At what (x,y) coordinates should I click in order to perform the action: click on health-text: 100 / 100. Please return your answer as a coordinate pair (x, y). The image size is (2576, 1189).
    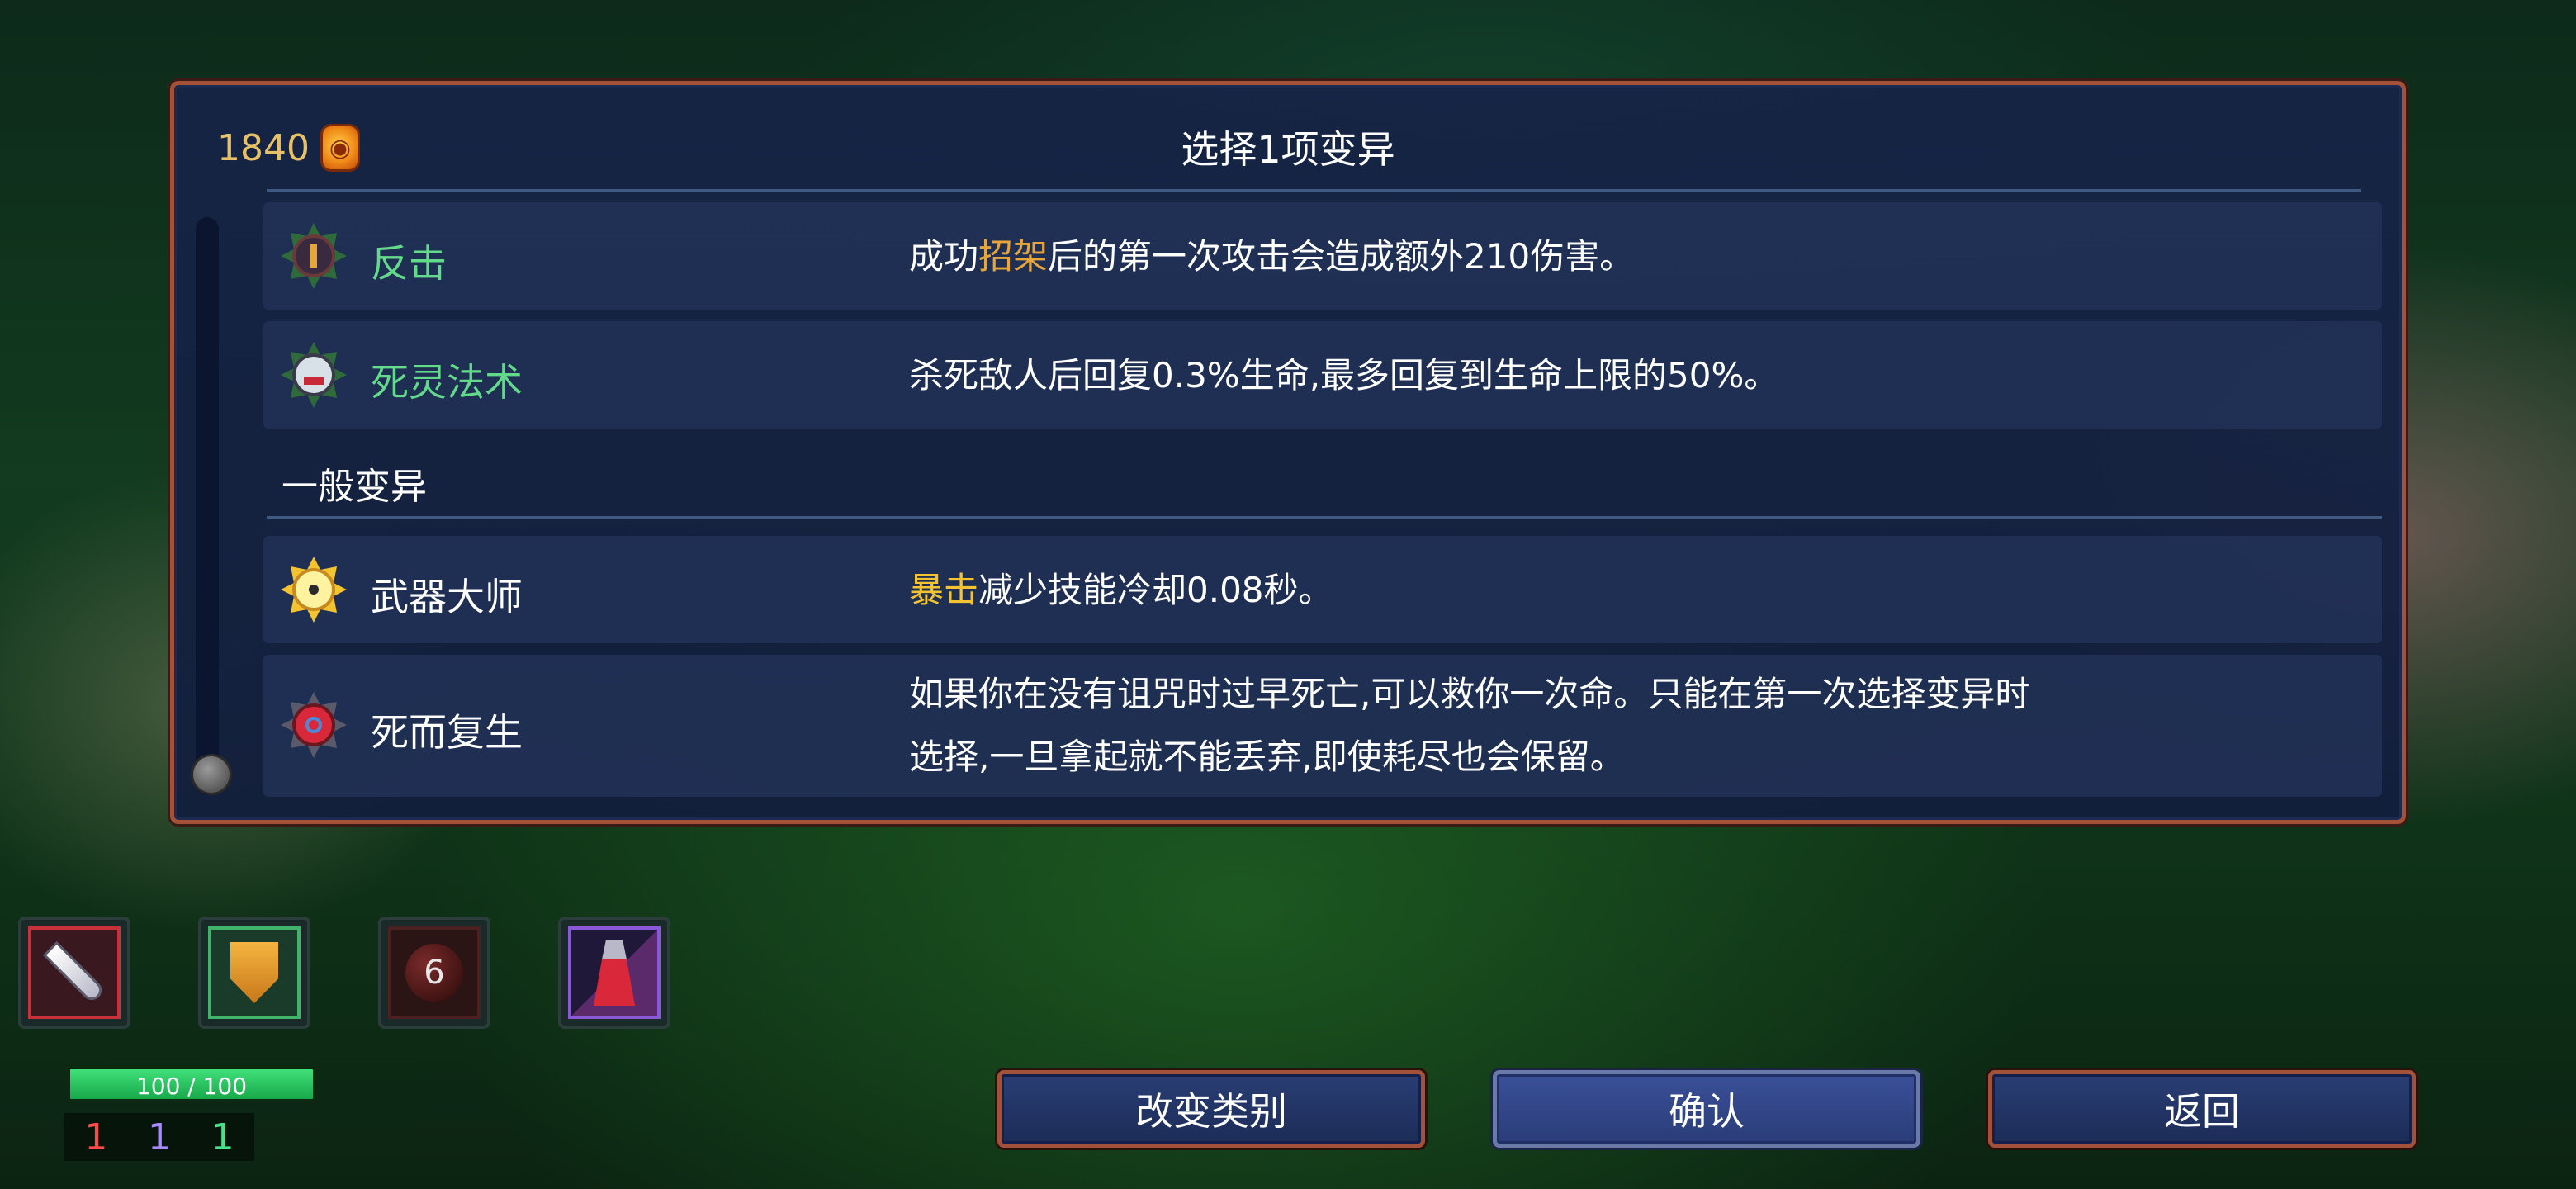
    Looking at the image, I should click on (191, 1086).